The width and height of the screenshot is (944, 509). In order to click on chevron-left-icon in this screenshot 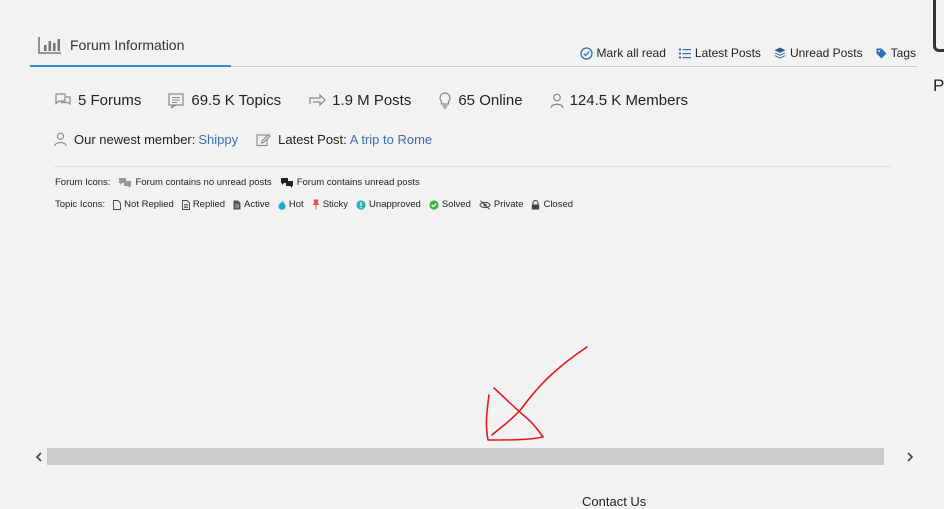, I will do `click(38, 456)`.